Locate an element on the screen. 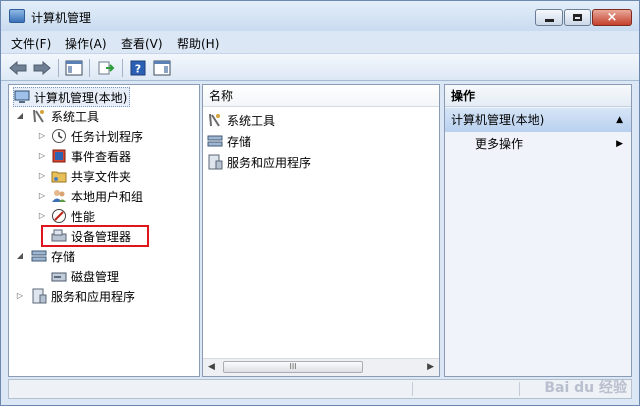  close-icon: × is located at coordinates (612, 17).